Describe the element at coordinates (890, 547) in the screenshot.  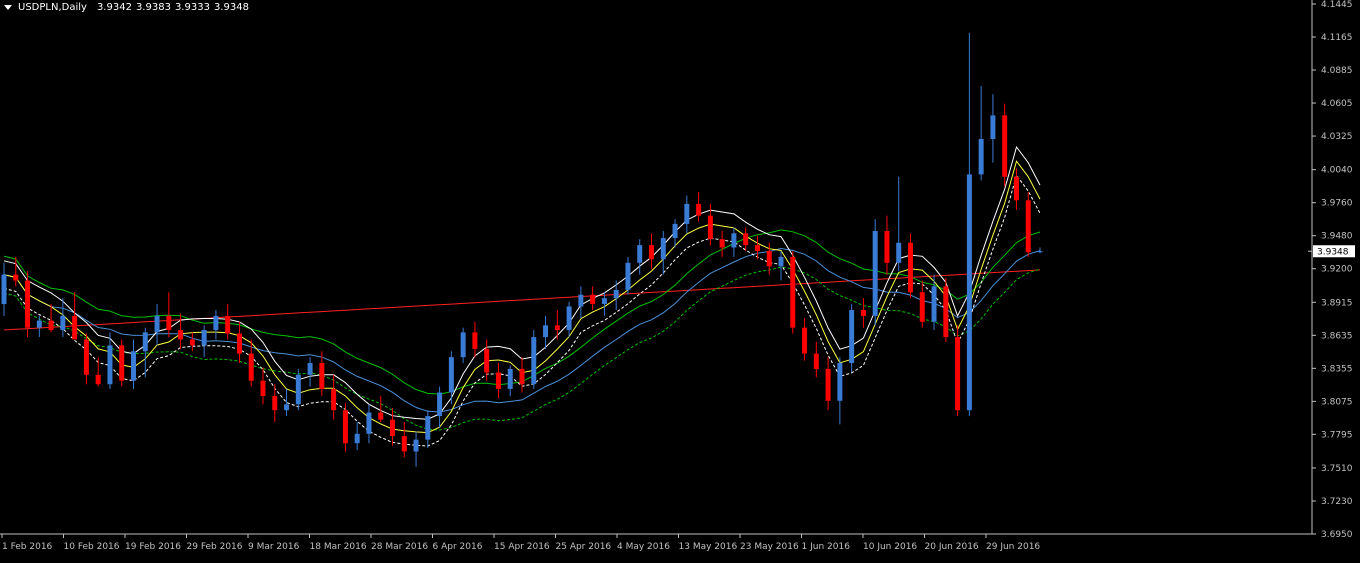
I see `x-tick-label: 10 Jun 2016` at that location.